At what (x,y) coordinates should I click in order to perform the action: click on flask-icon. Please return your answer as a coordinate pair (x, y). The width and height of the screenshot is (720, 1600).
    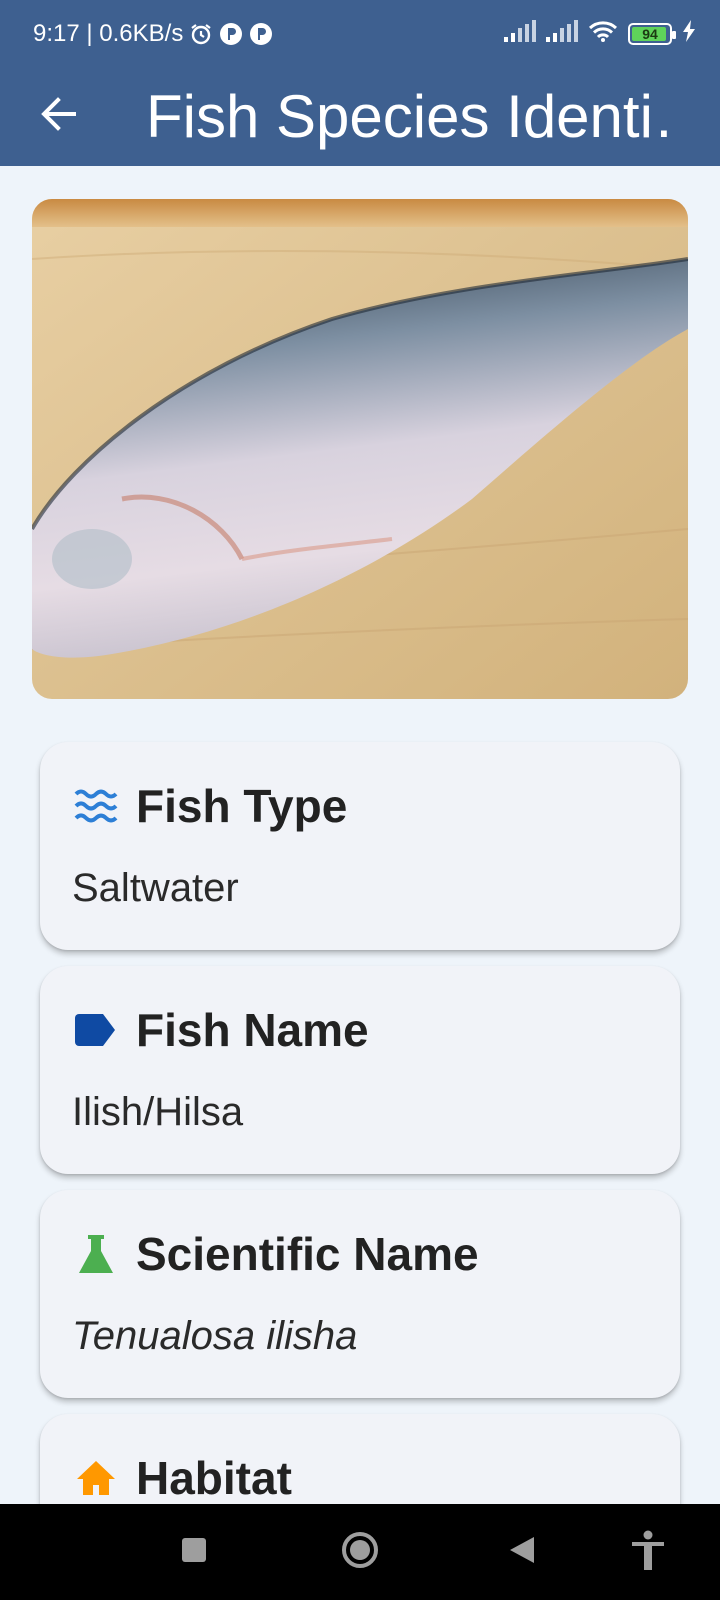
    Looking at the image, I should click on (96, 1254).